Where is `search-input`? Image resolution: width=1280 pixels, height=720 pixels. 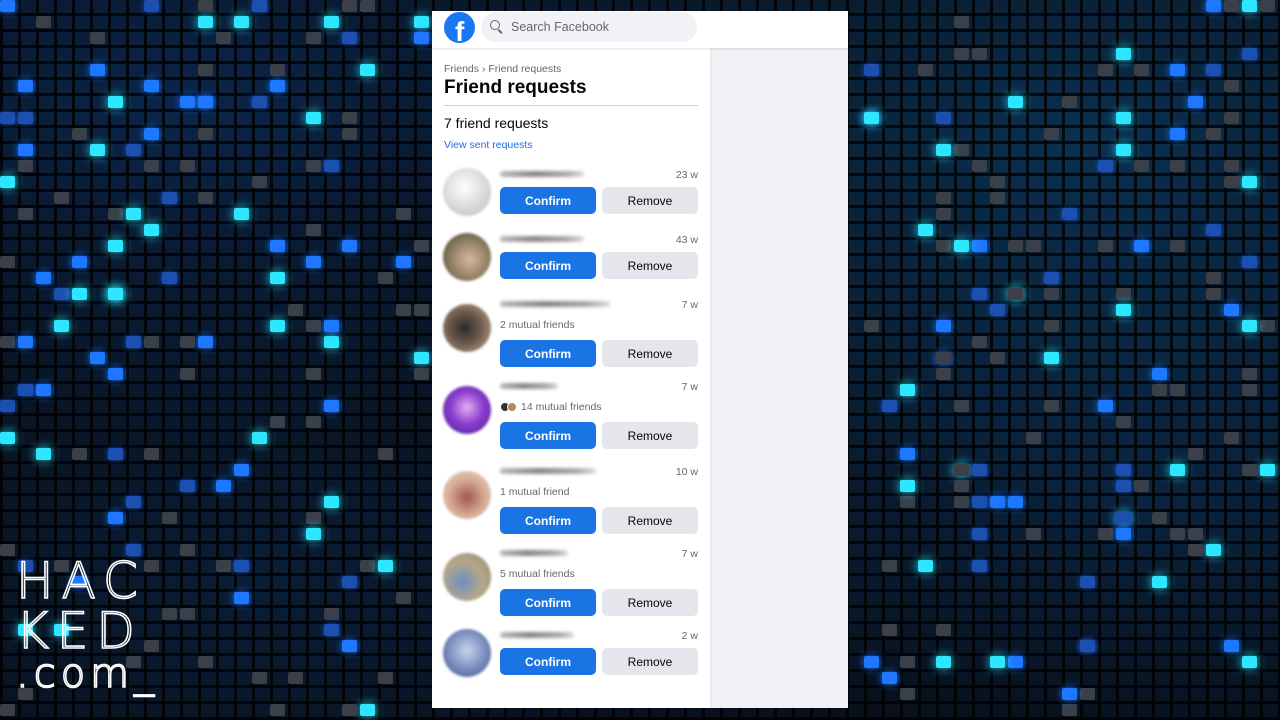 search-input is located at coordinates (601, 27).